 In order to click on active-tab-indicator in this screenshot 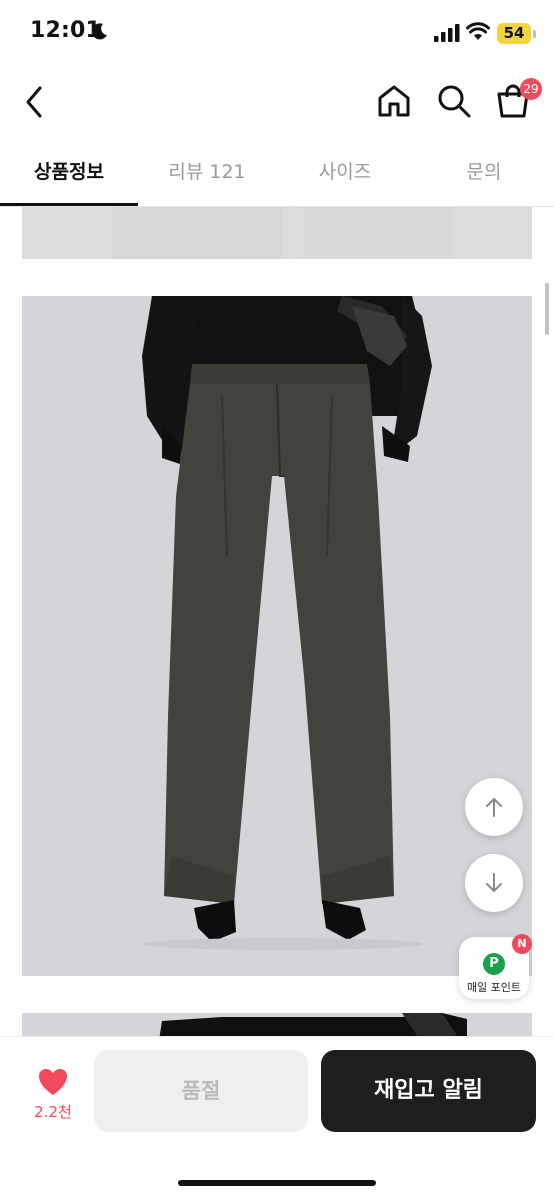, I will do `click(69, 204)`.